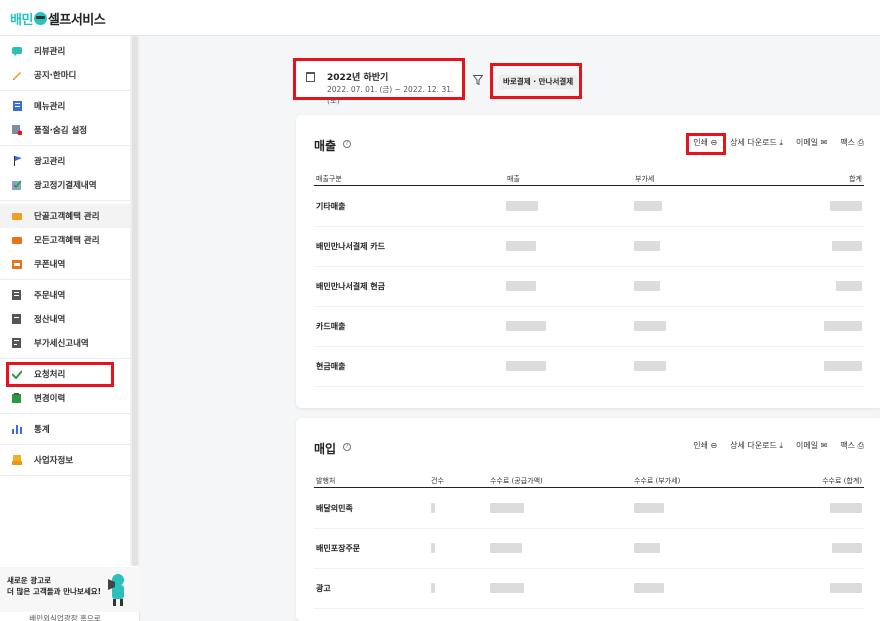  I want to click on app-logo: 배민 셀프서비스, so click(58, 18).